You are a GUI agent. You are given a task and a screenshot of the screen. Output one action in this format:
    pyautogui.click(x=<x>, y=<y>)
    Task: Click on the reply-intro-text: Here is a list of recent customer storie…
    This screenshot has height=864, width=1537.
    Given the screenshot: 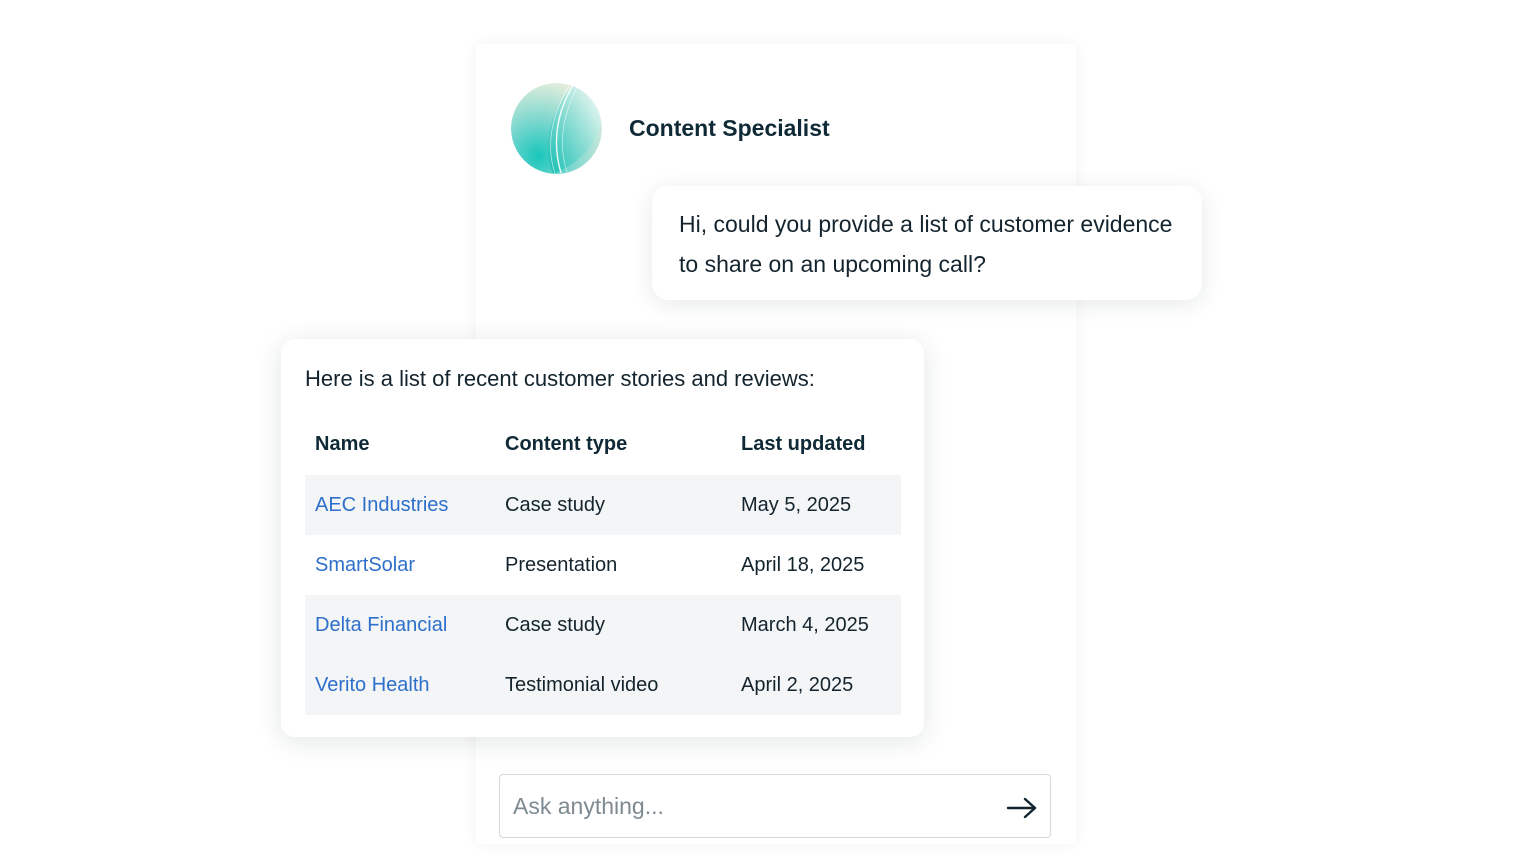 What is the action you would take?
    pyautogui.click(x=560, y=378)
    